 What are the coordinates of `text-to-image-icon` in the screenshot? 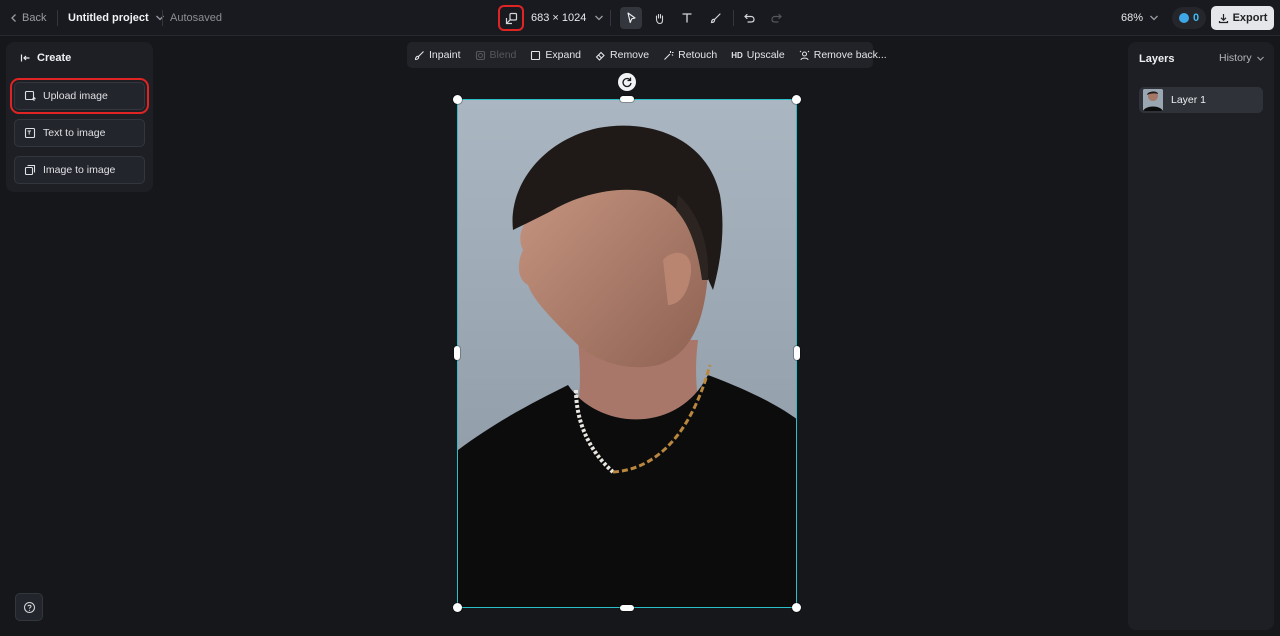 It's located at (30, 133).